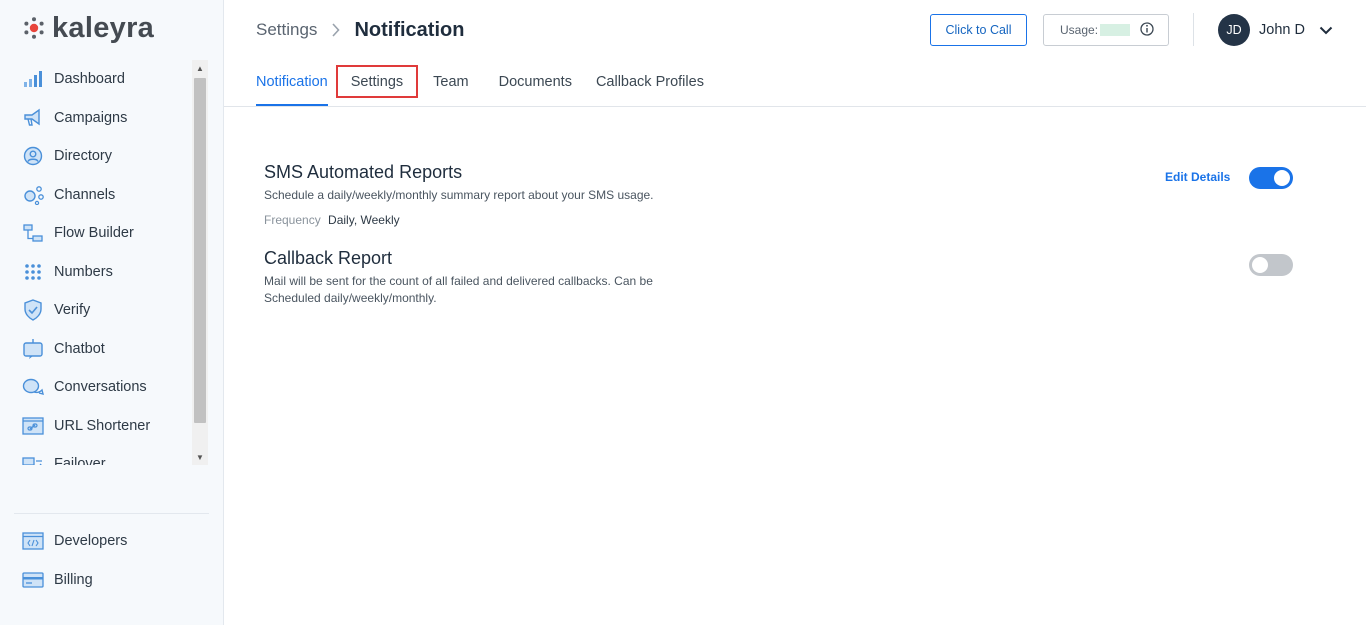  I want to click on tab-callback-profiles: Callback Profiles, so click(650, 82).